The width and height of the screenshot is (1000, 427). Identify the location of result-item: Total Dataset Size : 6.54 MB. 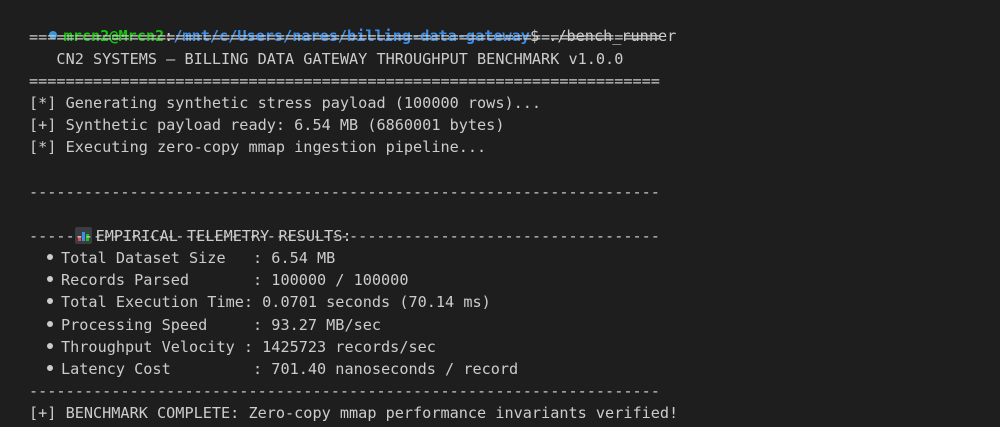
(182, 258).